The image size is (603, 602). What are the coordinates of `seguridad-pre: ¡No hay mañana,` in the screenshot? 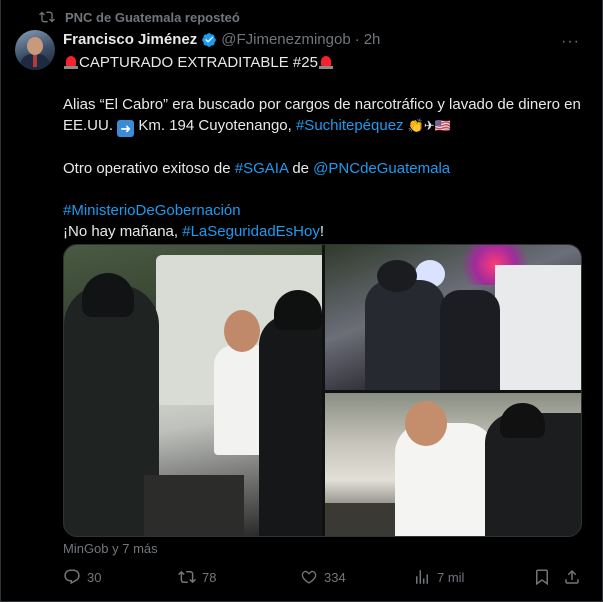 It's located at (121, 231).